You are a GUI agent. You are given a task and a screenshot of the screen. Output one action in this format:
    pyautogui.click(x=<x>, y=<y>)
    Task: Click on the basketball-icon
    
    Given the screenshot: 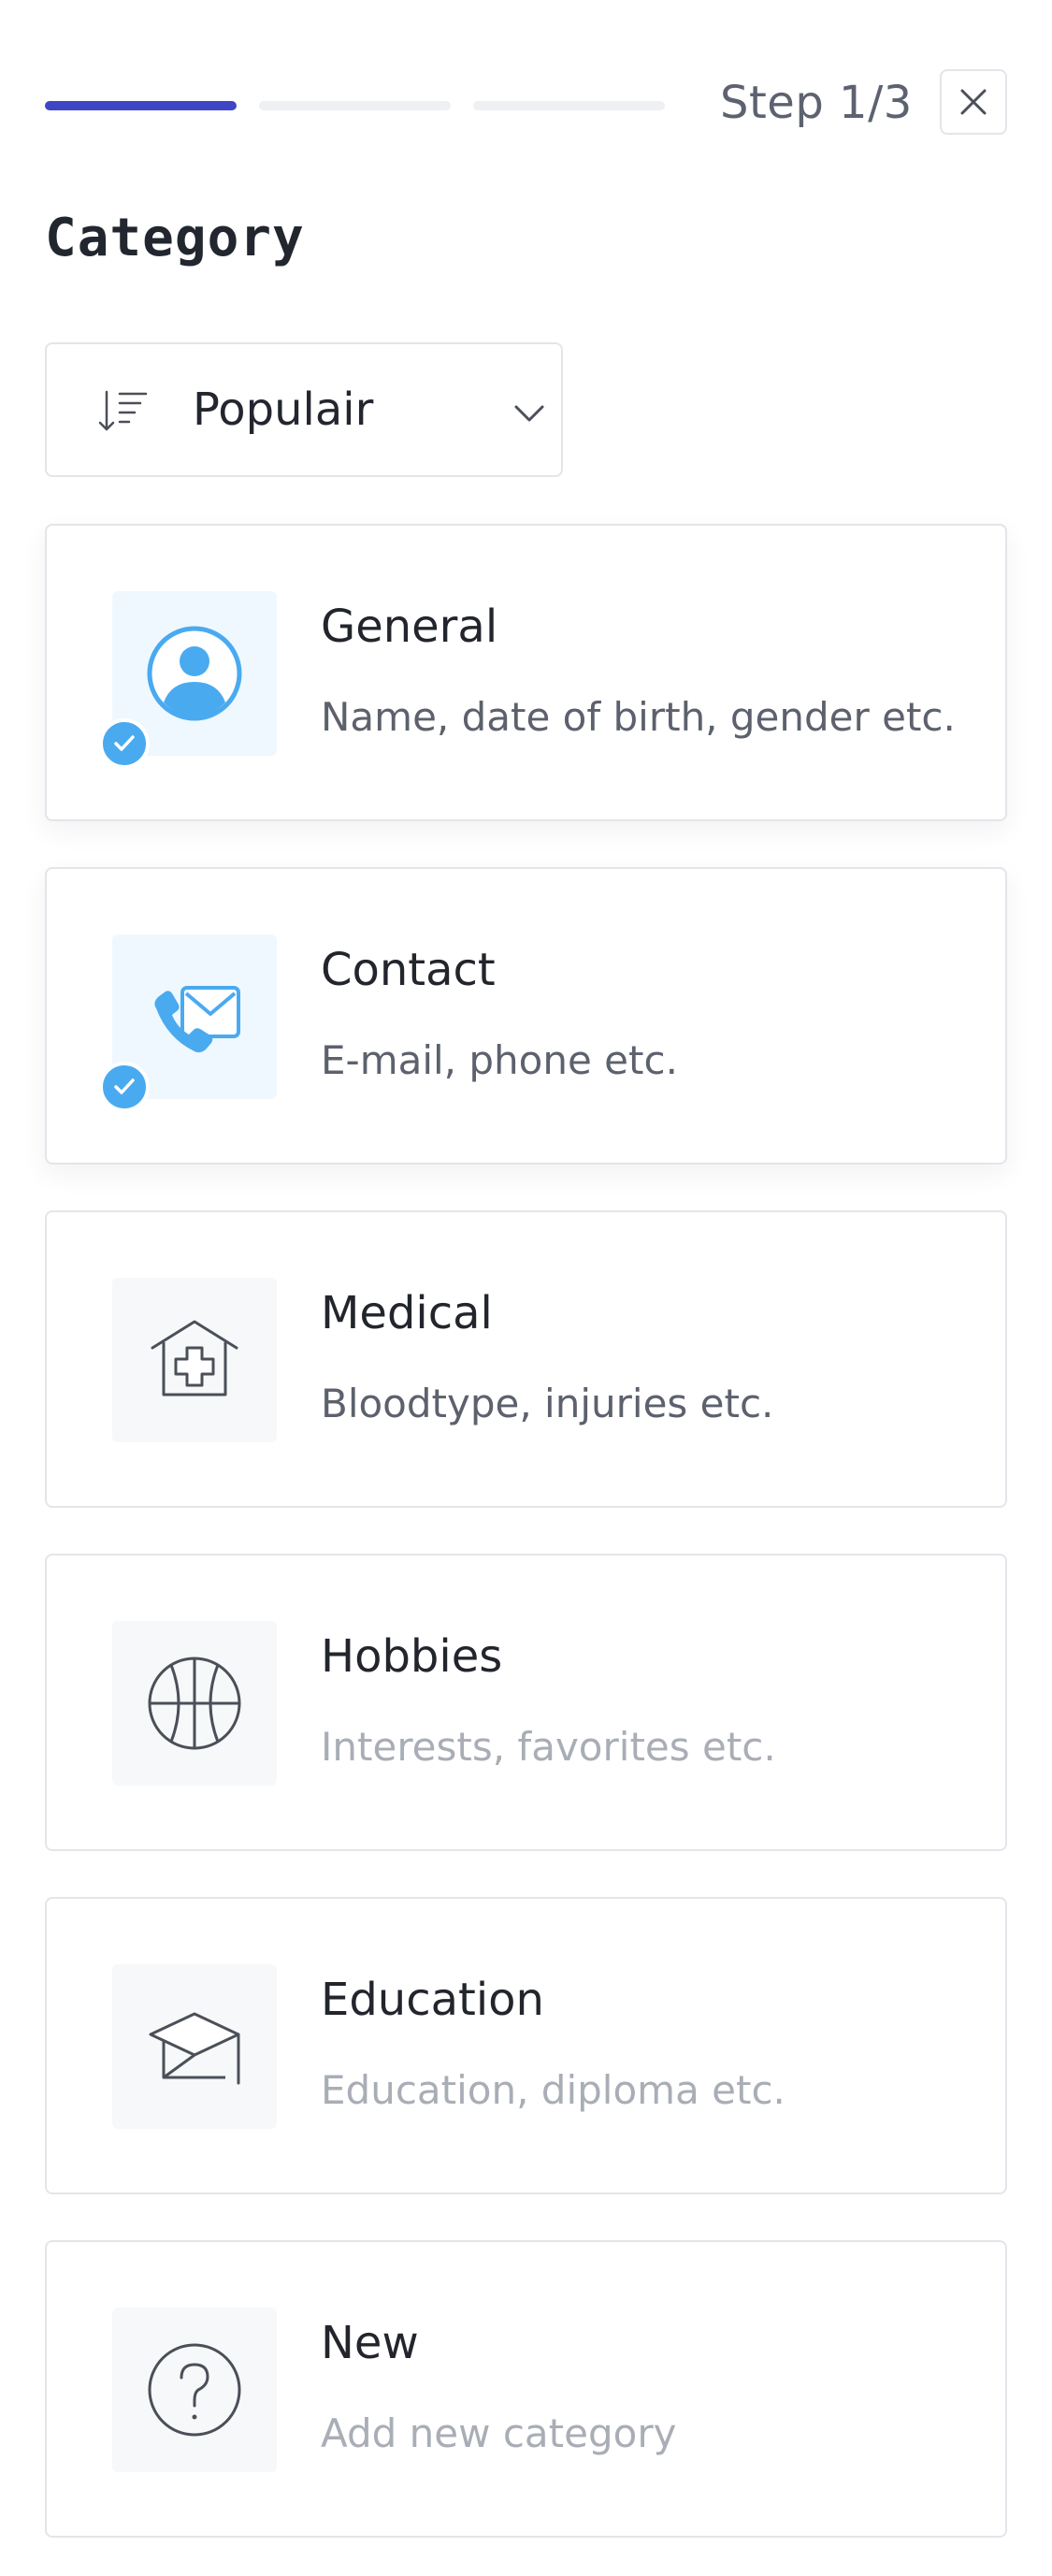 What is the action you would take?
    pyautogui.click(x=195, y=1703)
    